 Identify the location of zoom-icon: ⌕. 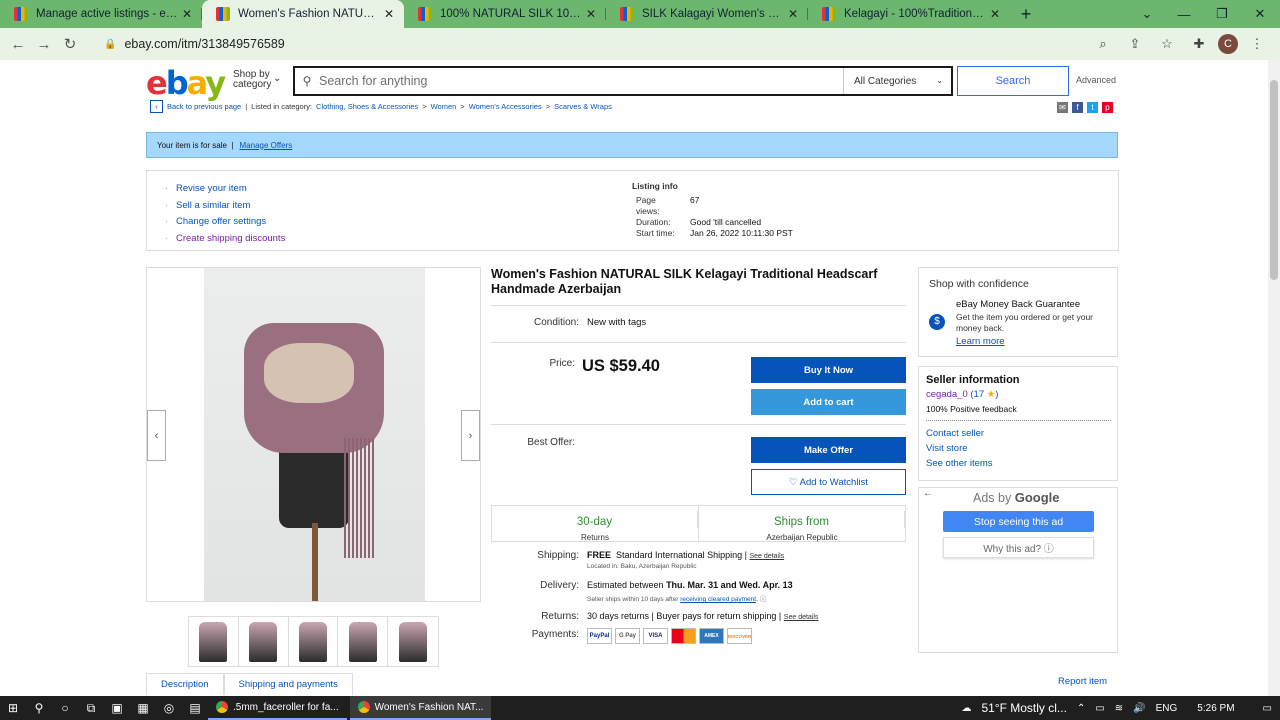
(1103, 44).